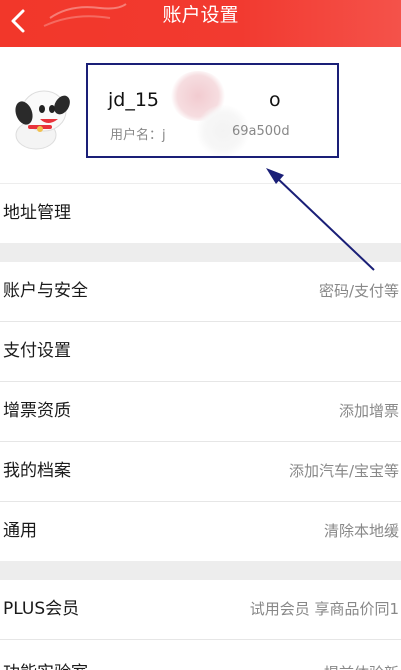  Describe the element at coordinates (320, 219) in the screenshot. I see `annotation-arrow` at that location.